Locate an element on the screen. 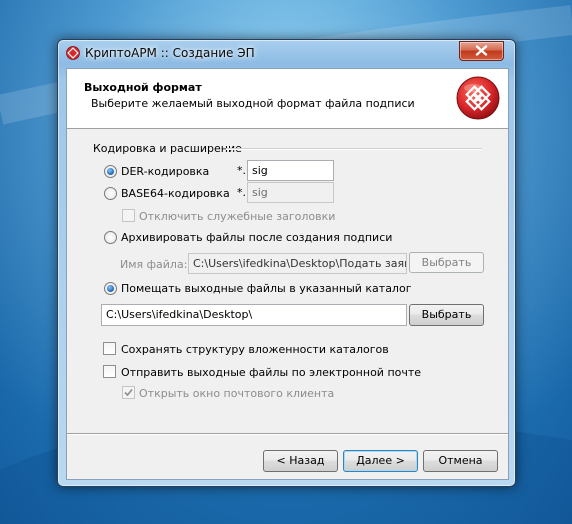  filename-label: Имя файла: is located at coordinates (154, 264).